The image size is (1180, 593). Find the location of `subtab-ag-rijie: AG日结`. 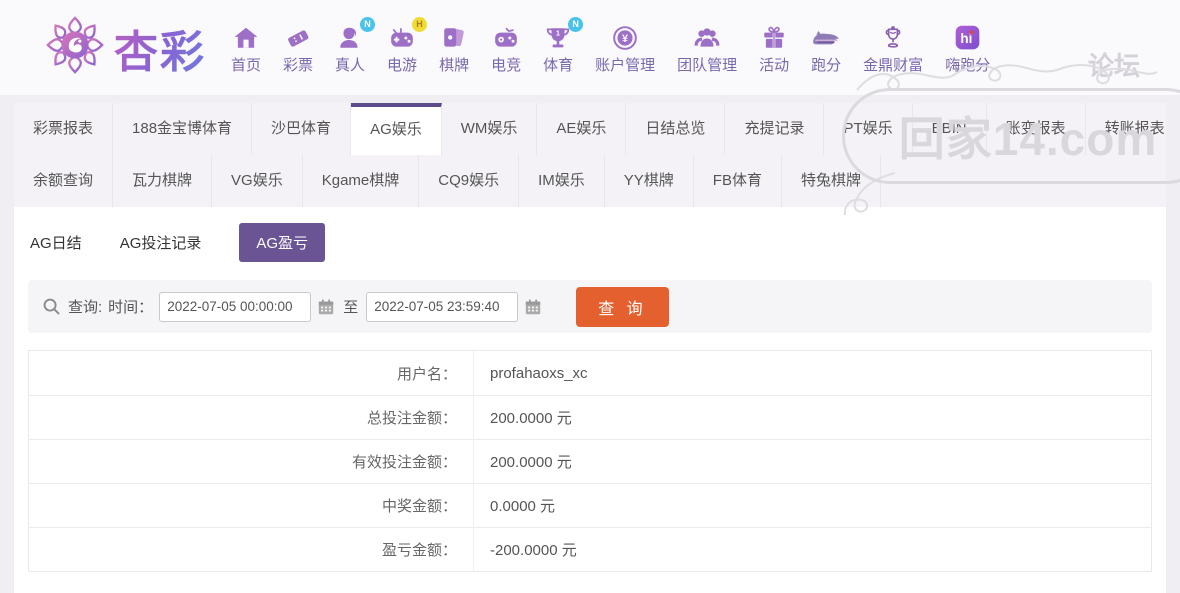

subtab-ag-rijie: AG日结 is located at coordinates (56, 242).